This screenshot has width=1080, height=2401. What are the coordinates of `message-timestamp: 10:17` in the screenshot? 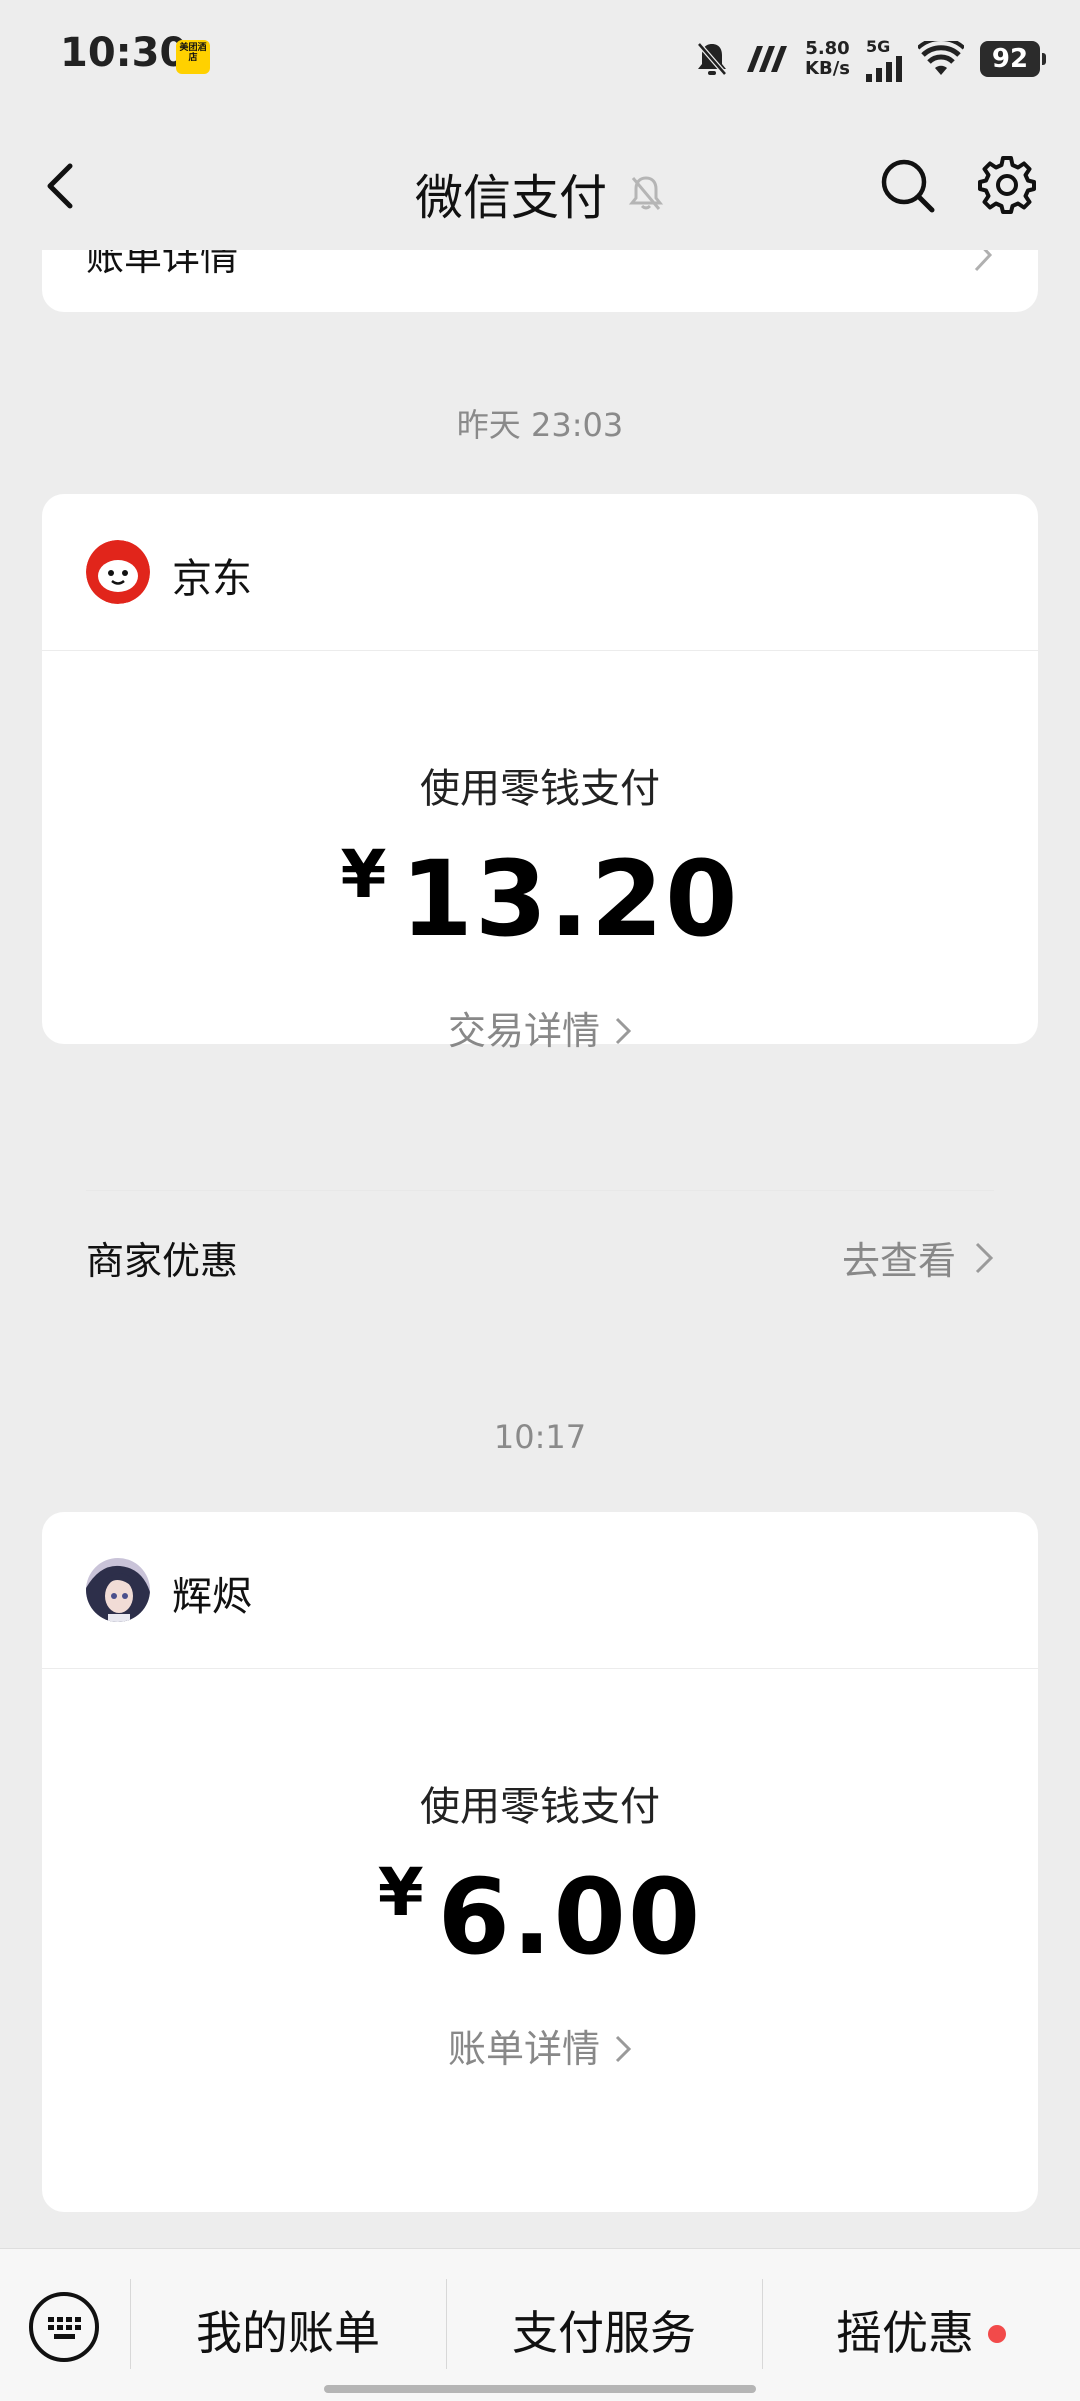 It's located at (540, 1437).